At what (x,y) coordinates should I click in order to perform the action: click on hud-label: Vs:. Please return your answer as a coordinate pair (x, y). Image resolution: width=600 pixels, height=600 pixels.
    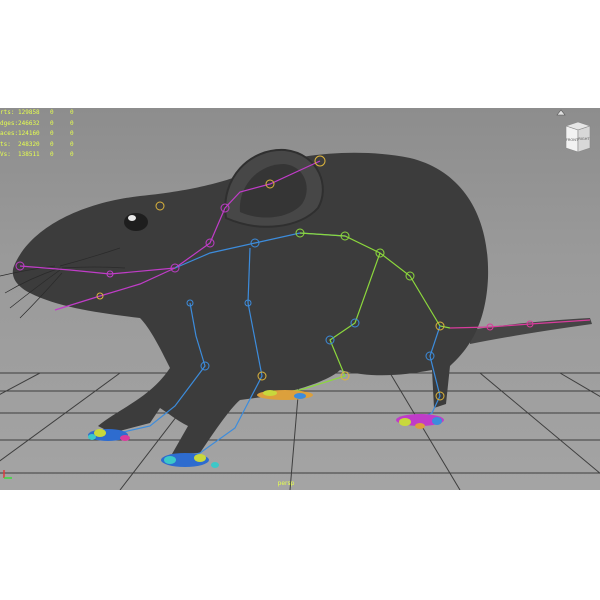
    Looking at the image, I should click on (5, 154).